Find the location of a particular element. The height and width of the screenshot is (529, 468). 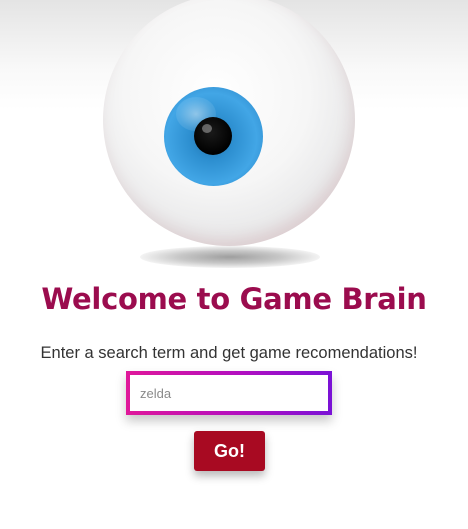

search-input is located at coordinates (229, 393).